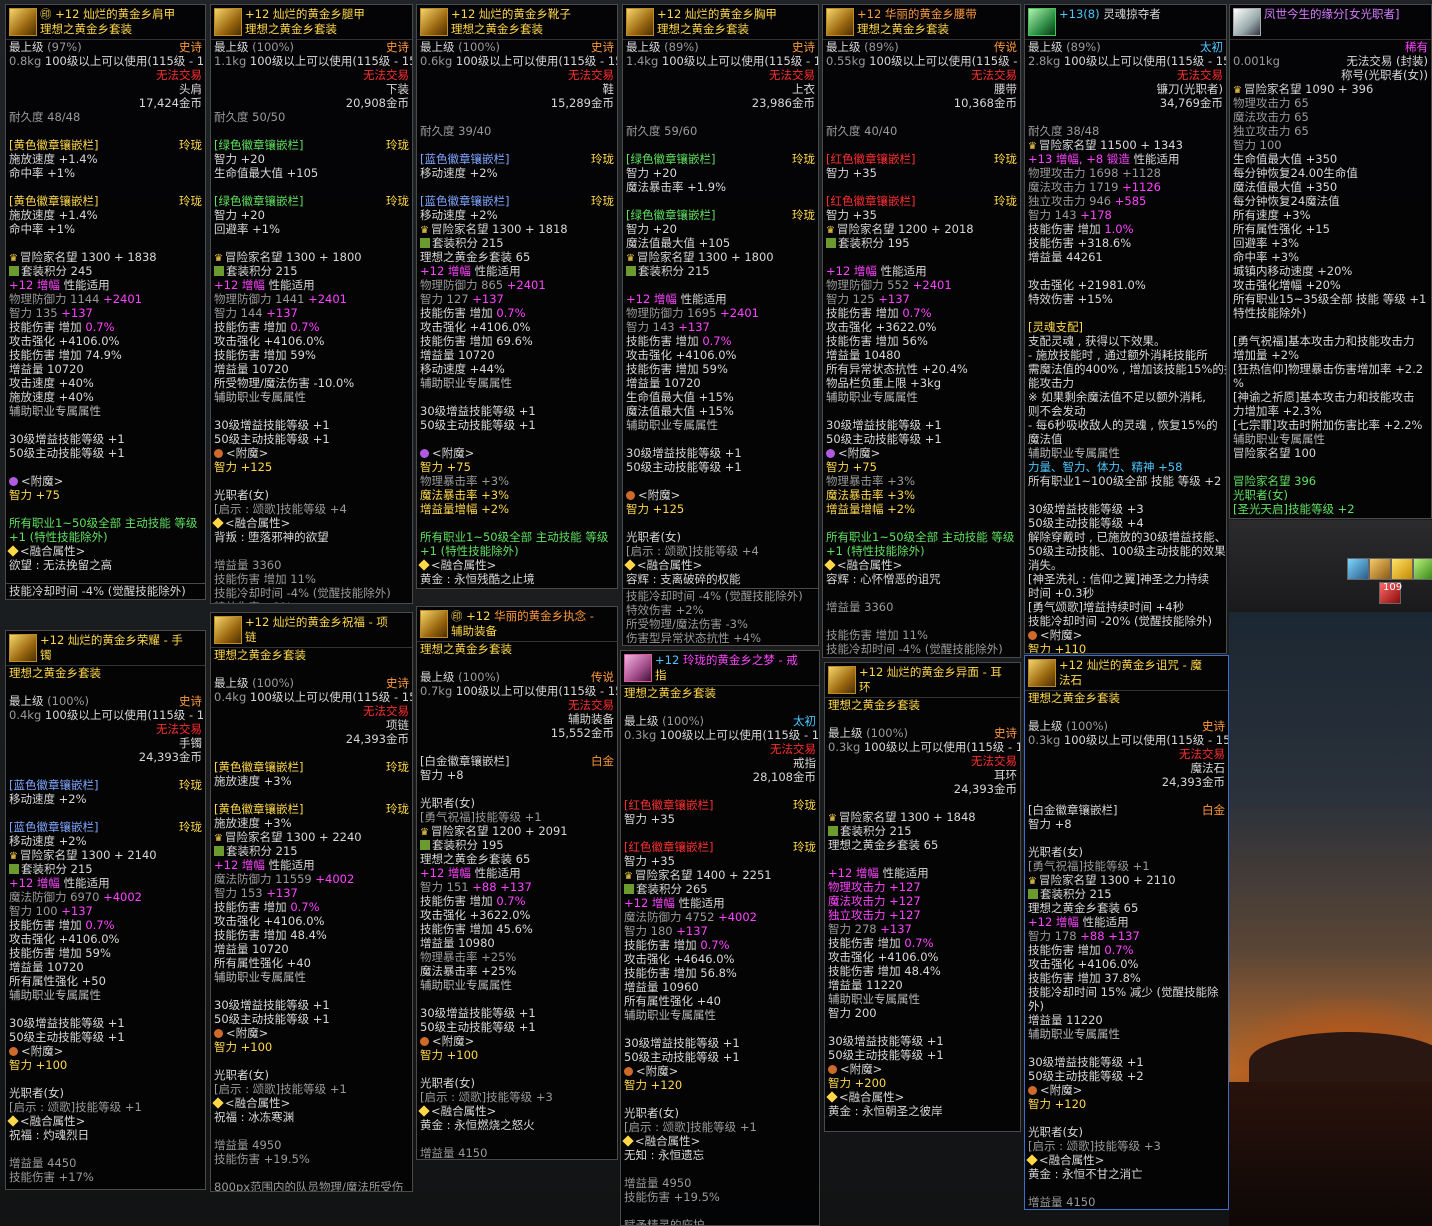 The width and height of the screenshot is (1432, 1226). Describe the element at coordinates (720, 495) in the screenshot. I see `tooltip-line: <附魔>` at that location.